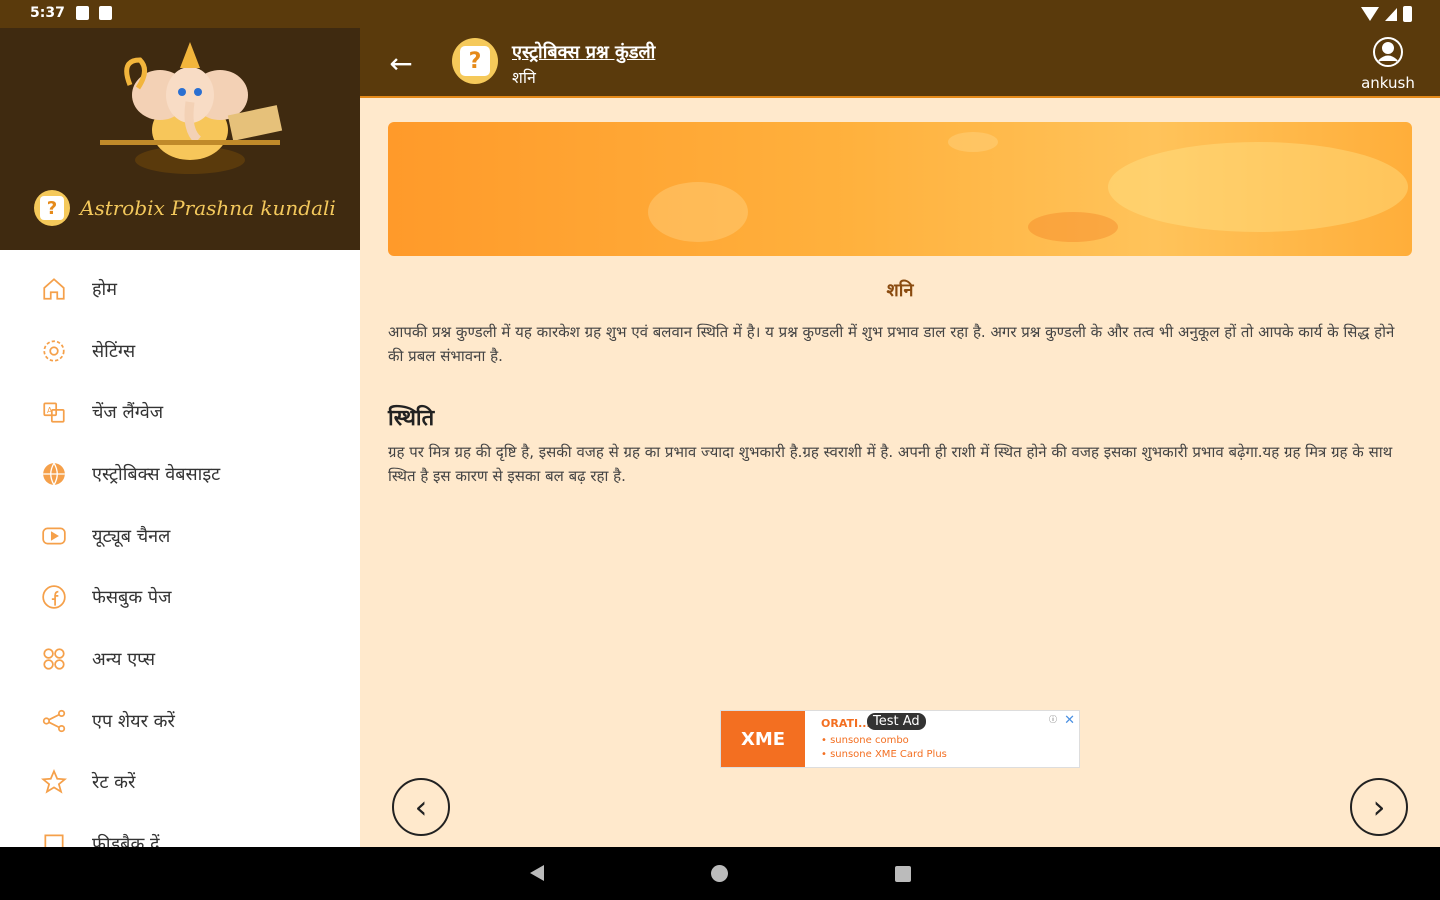  I want to click on next-button: ›, so click(1379, 807).